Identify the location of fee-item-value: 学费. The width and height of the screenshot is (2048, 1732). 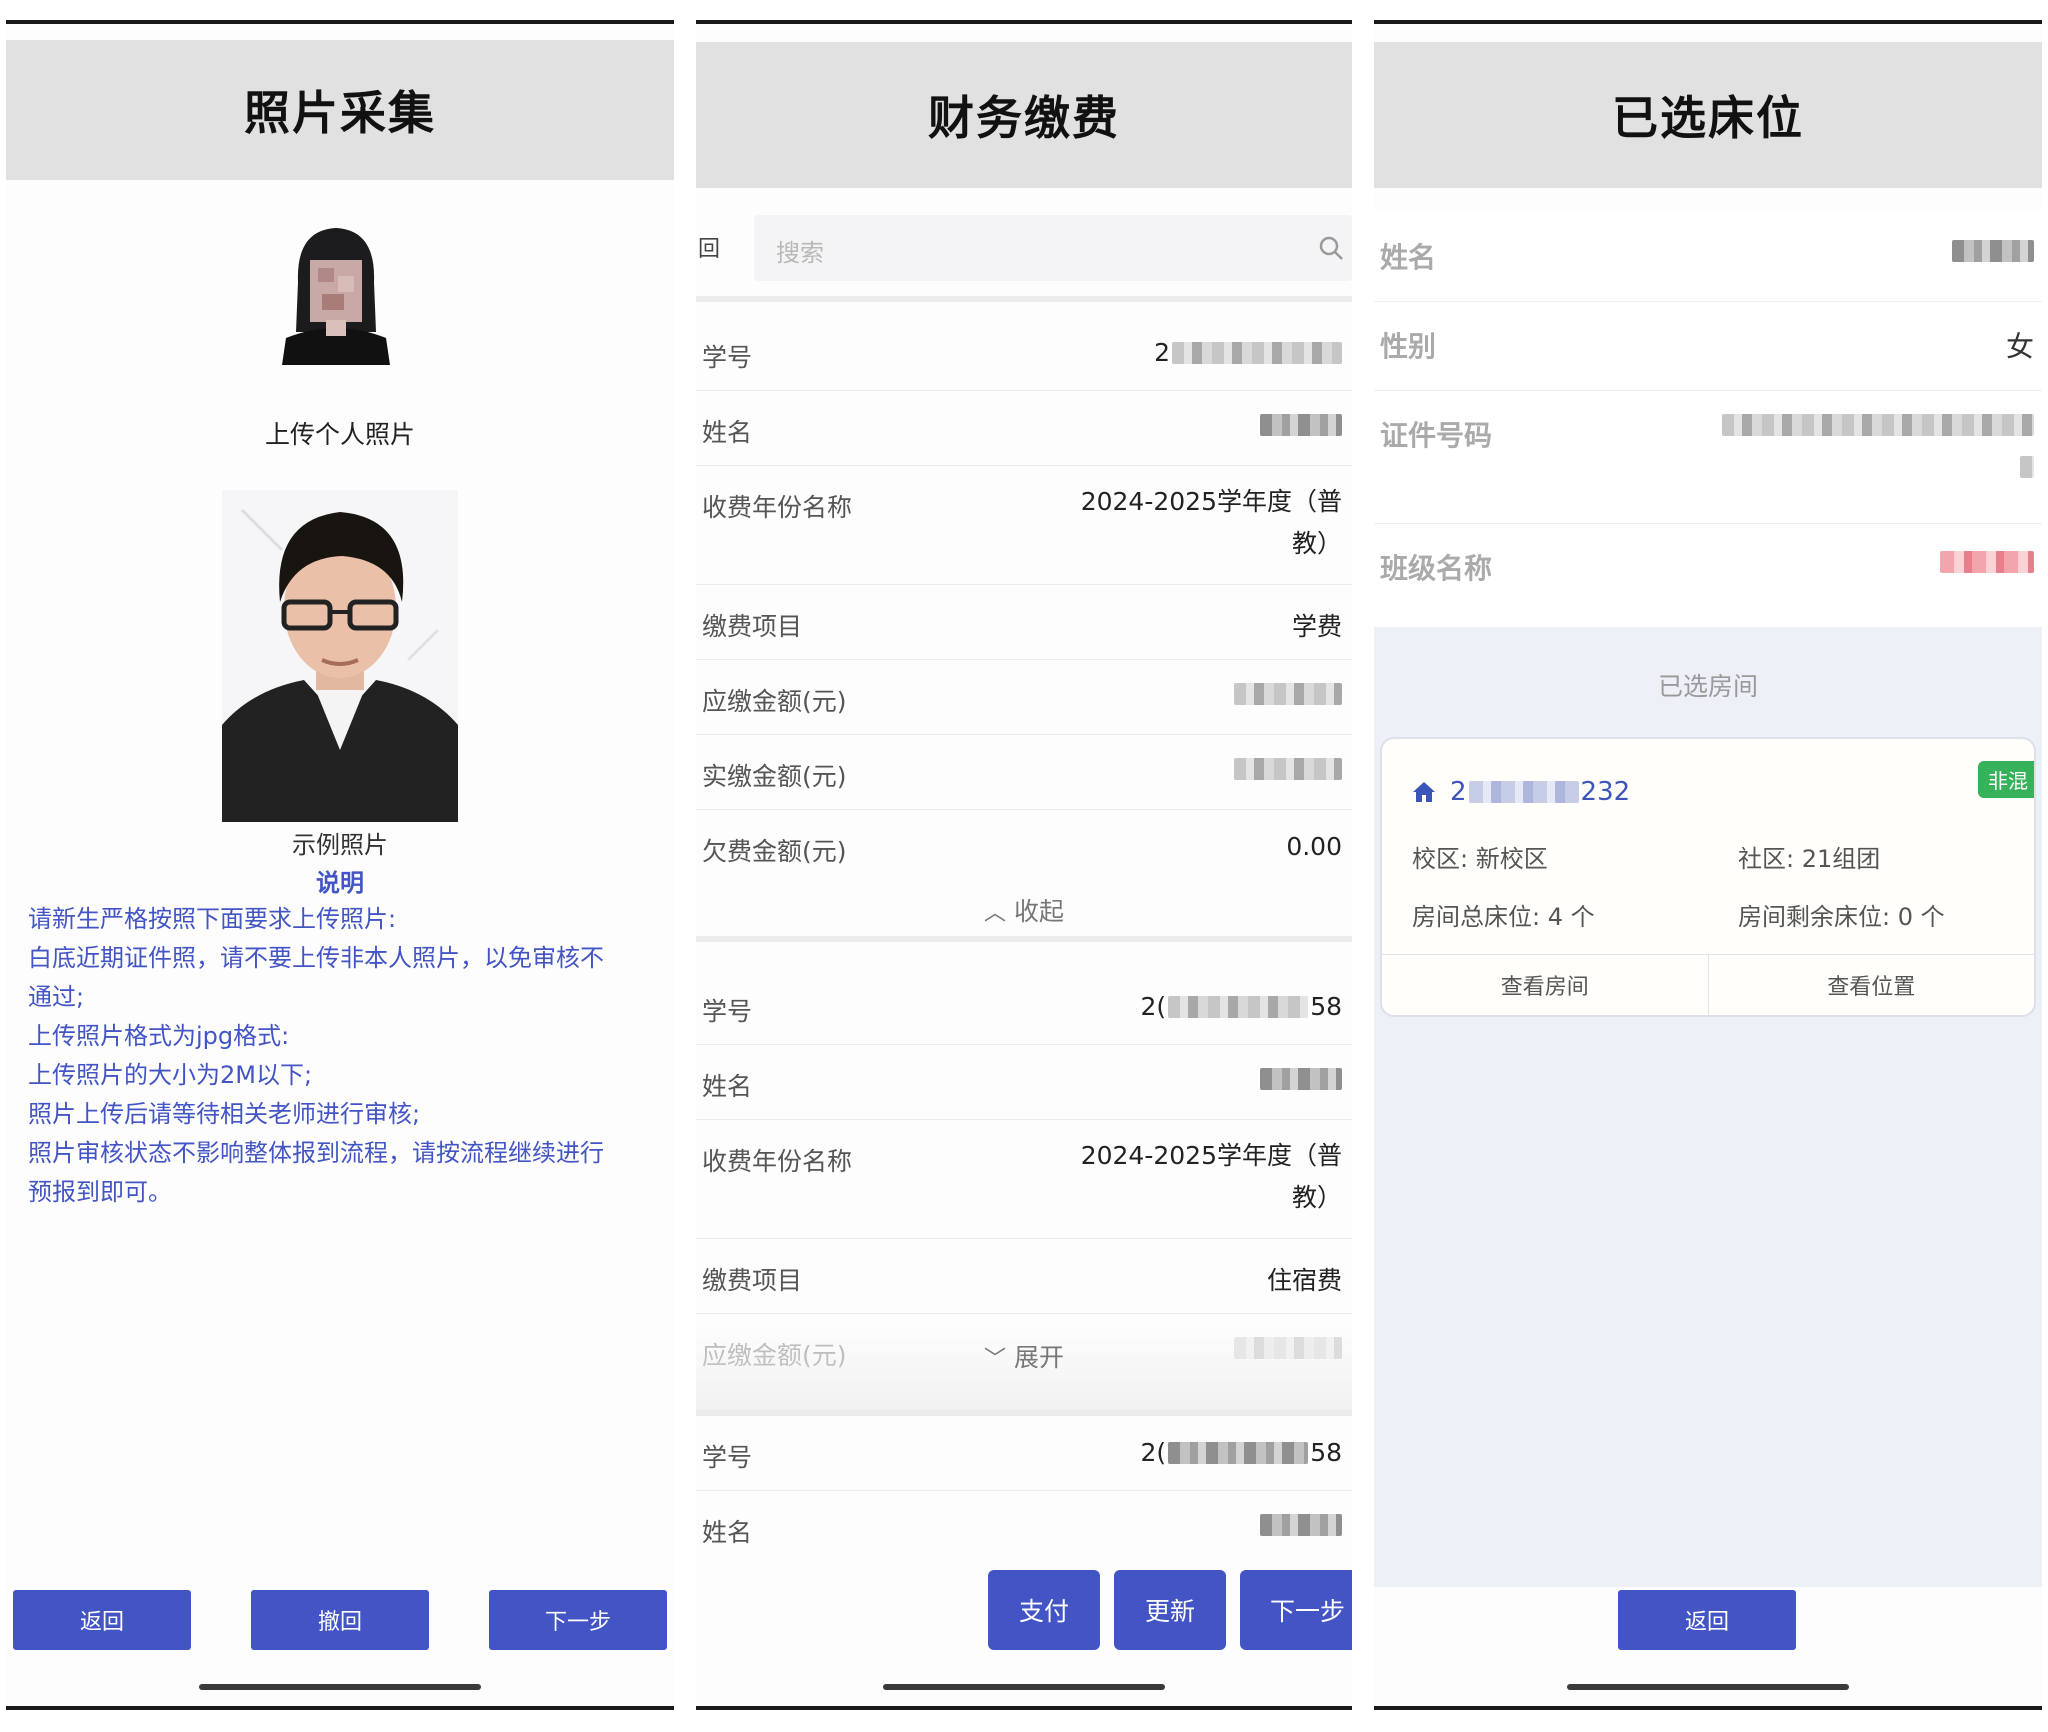
(1316, 626).